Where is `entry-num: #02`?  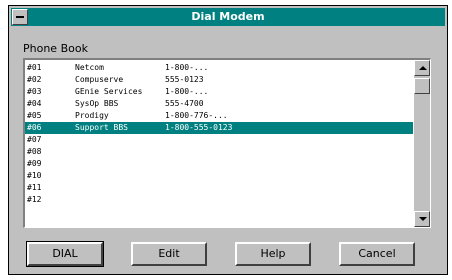
entry-num: #02 is located at coordinates (34, 79).